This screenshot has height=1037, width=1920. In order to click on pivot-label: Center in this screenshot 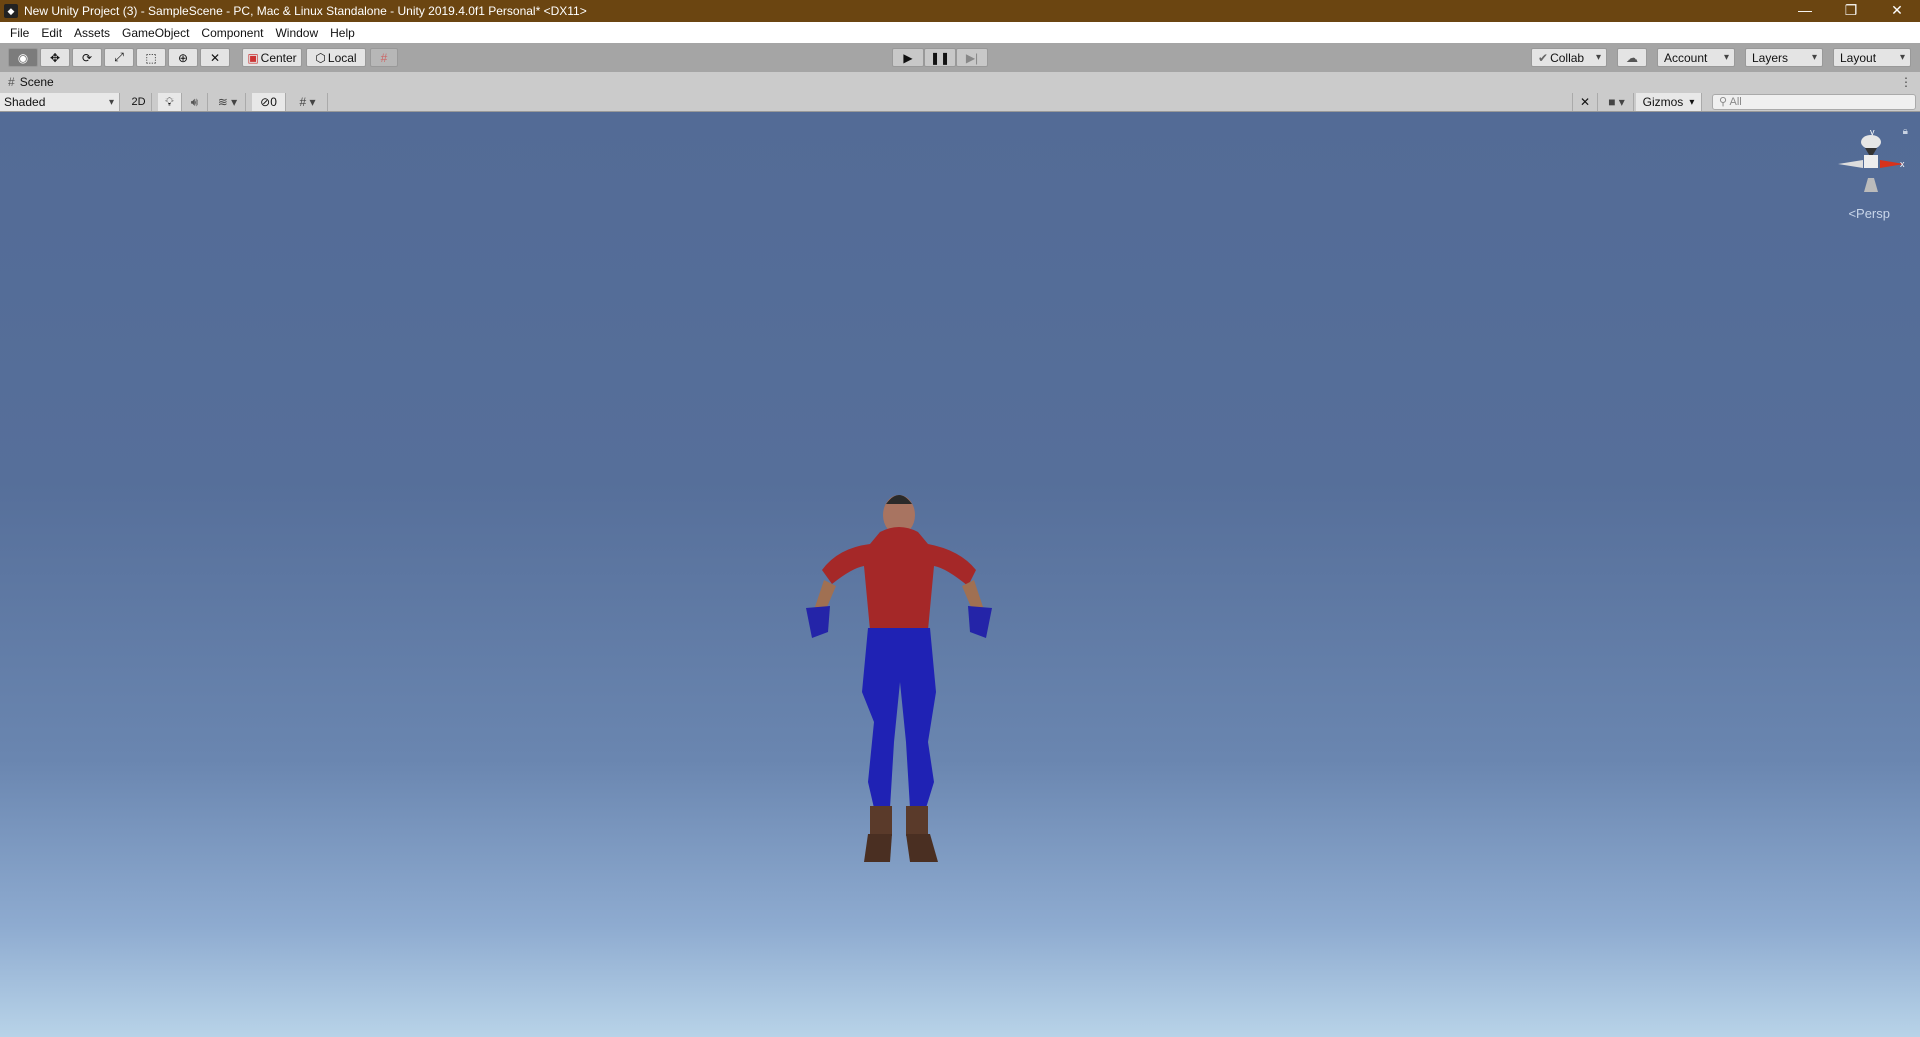, I will do `click(278, 57)`.